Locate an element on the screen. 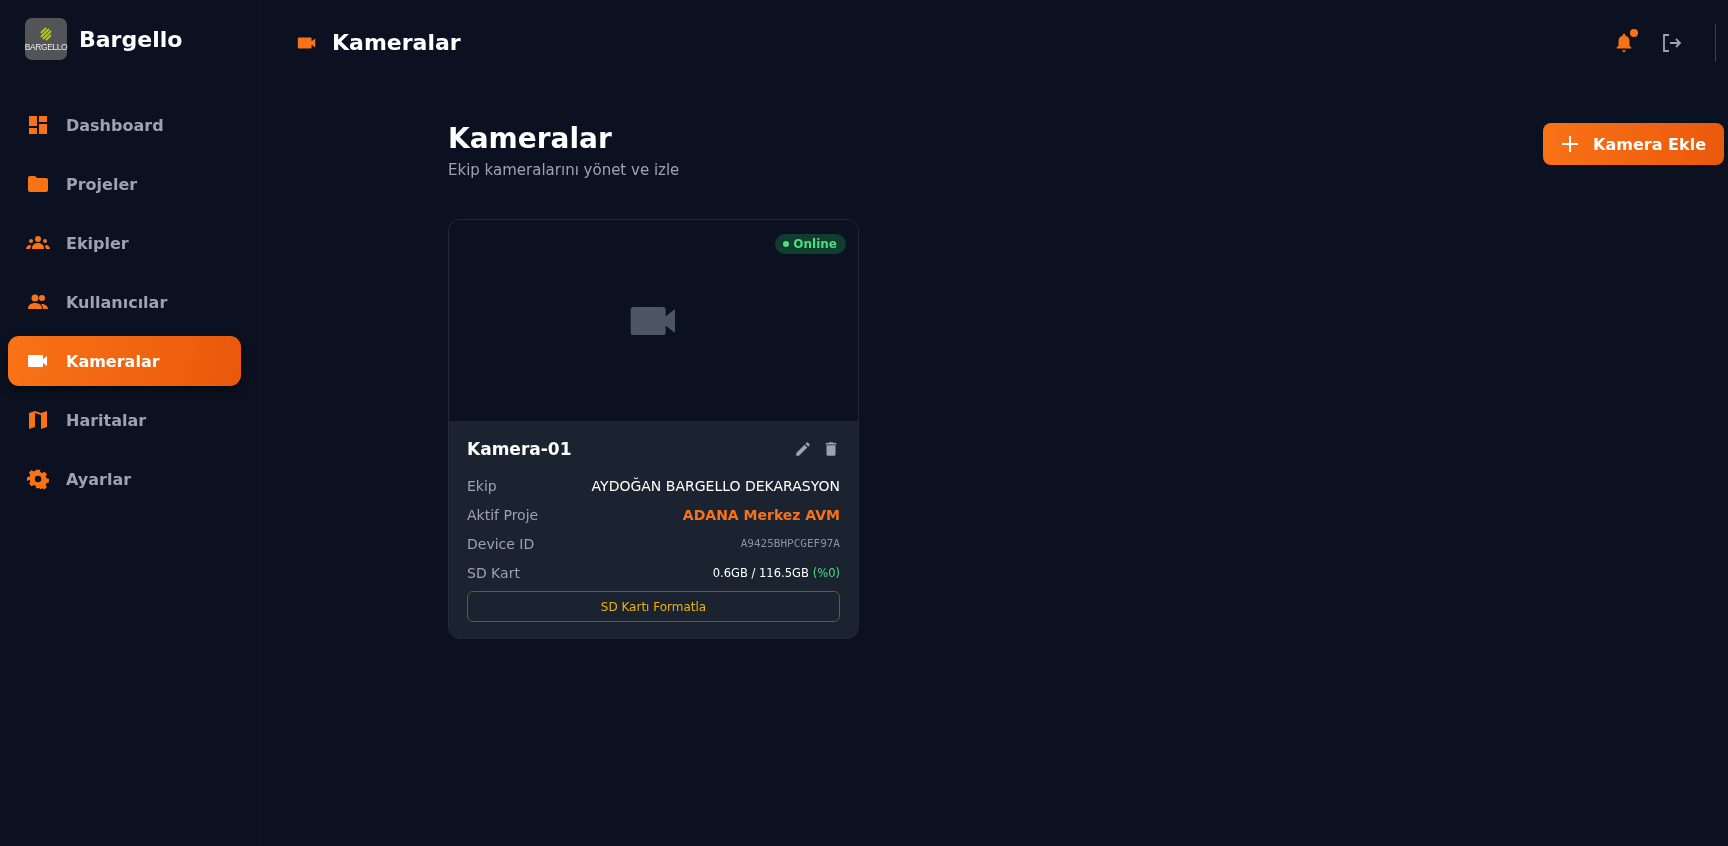 This screenshot has height=846, width=1728. field-value: A9425BHPCGEF97A is located at coordinates (790, 543).